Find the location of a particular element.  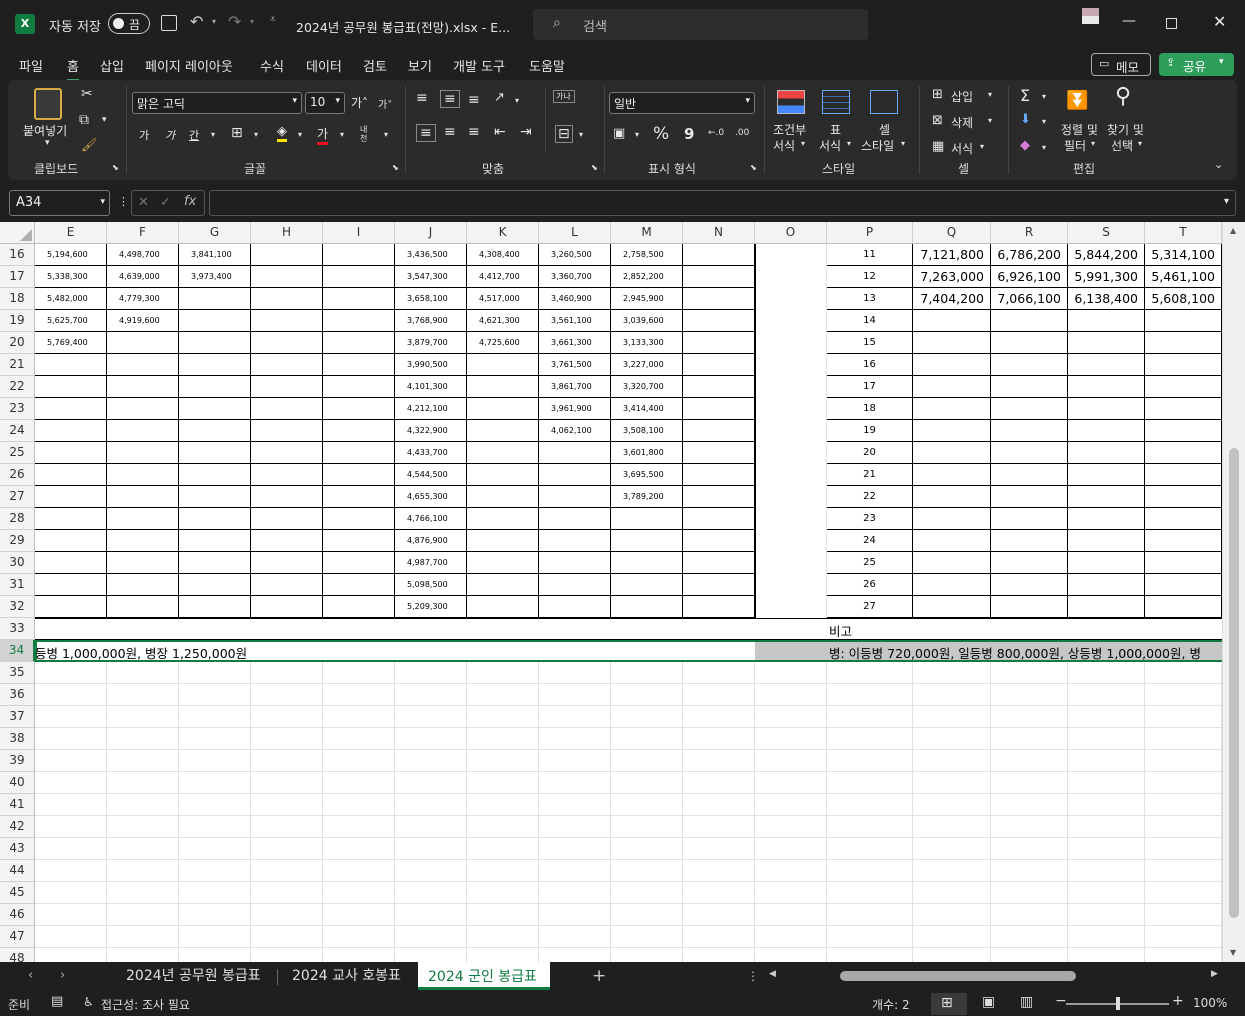

fill-dropdown-icon: ▾ is located at coordinates (1044, 121).